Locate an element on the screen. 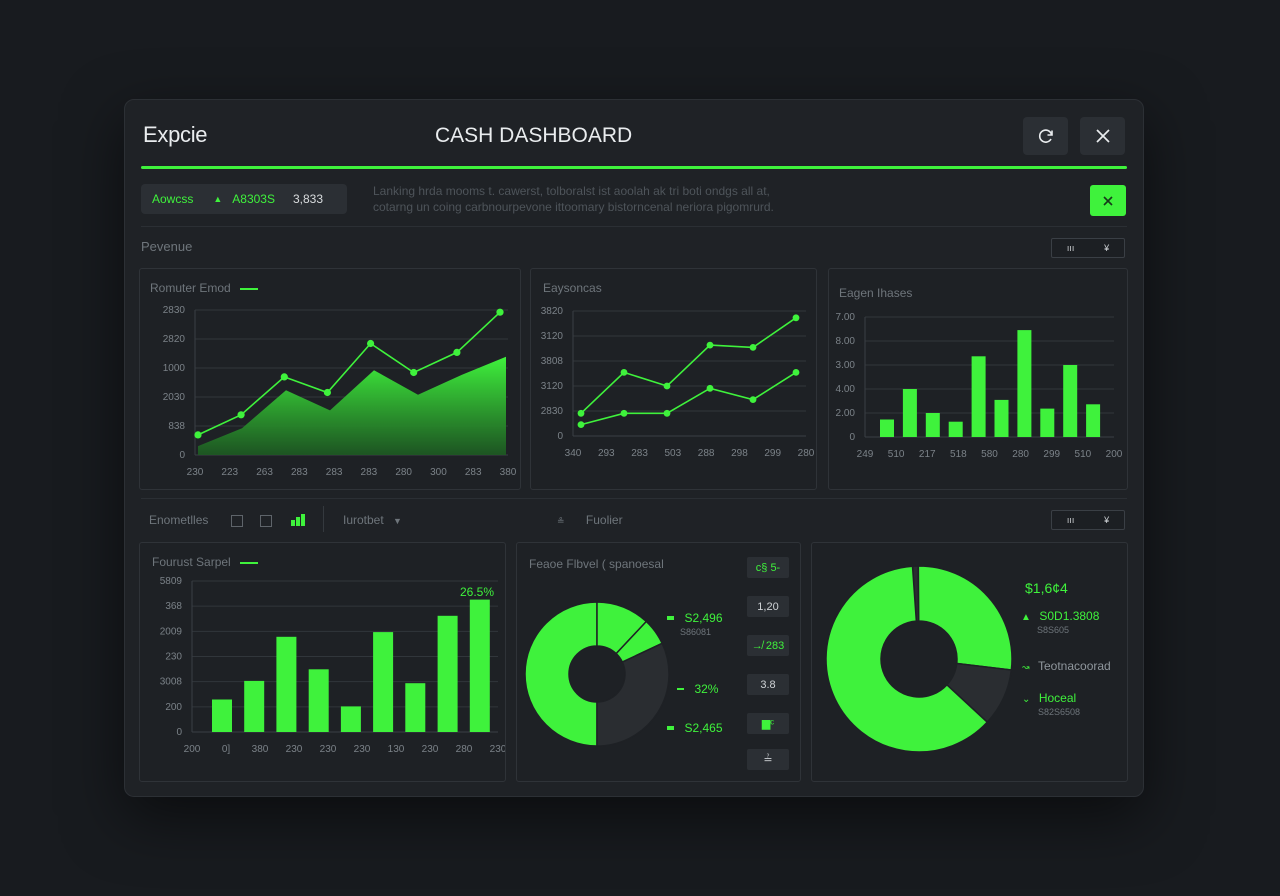 The height and width of the screenshot is (896, 1280). other-filter: ≗ Fuolier is located at coordinates (590, 520).